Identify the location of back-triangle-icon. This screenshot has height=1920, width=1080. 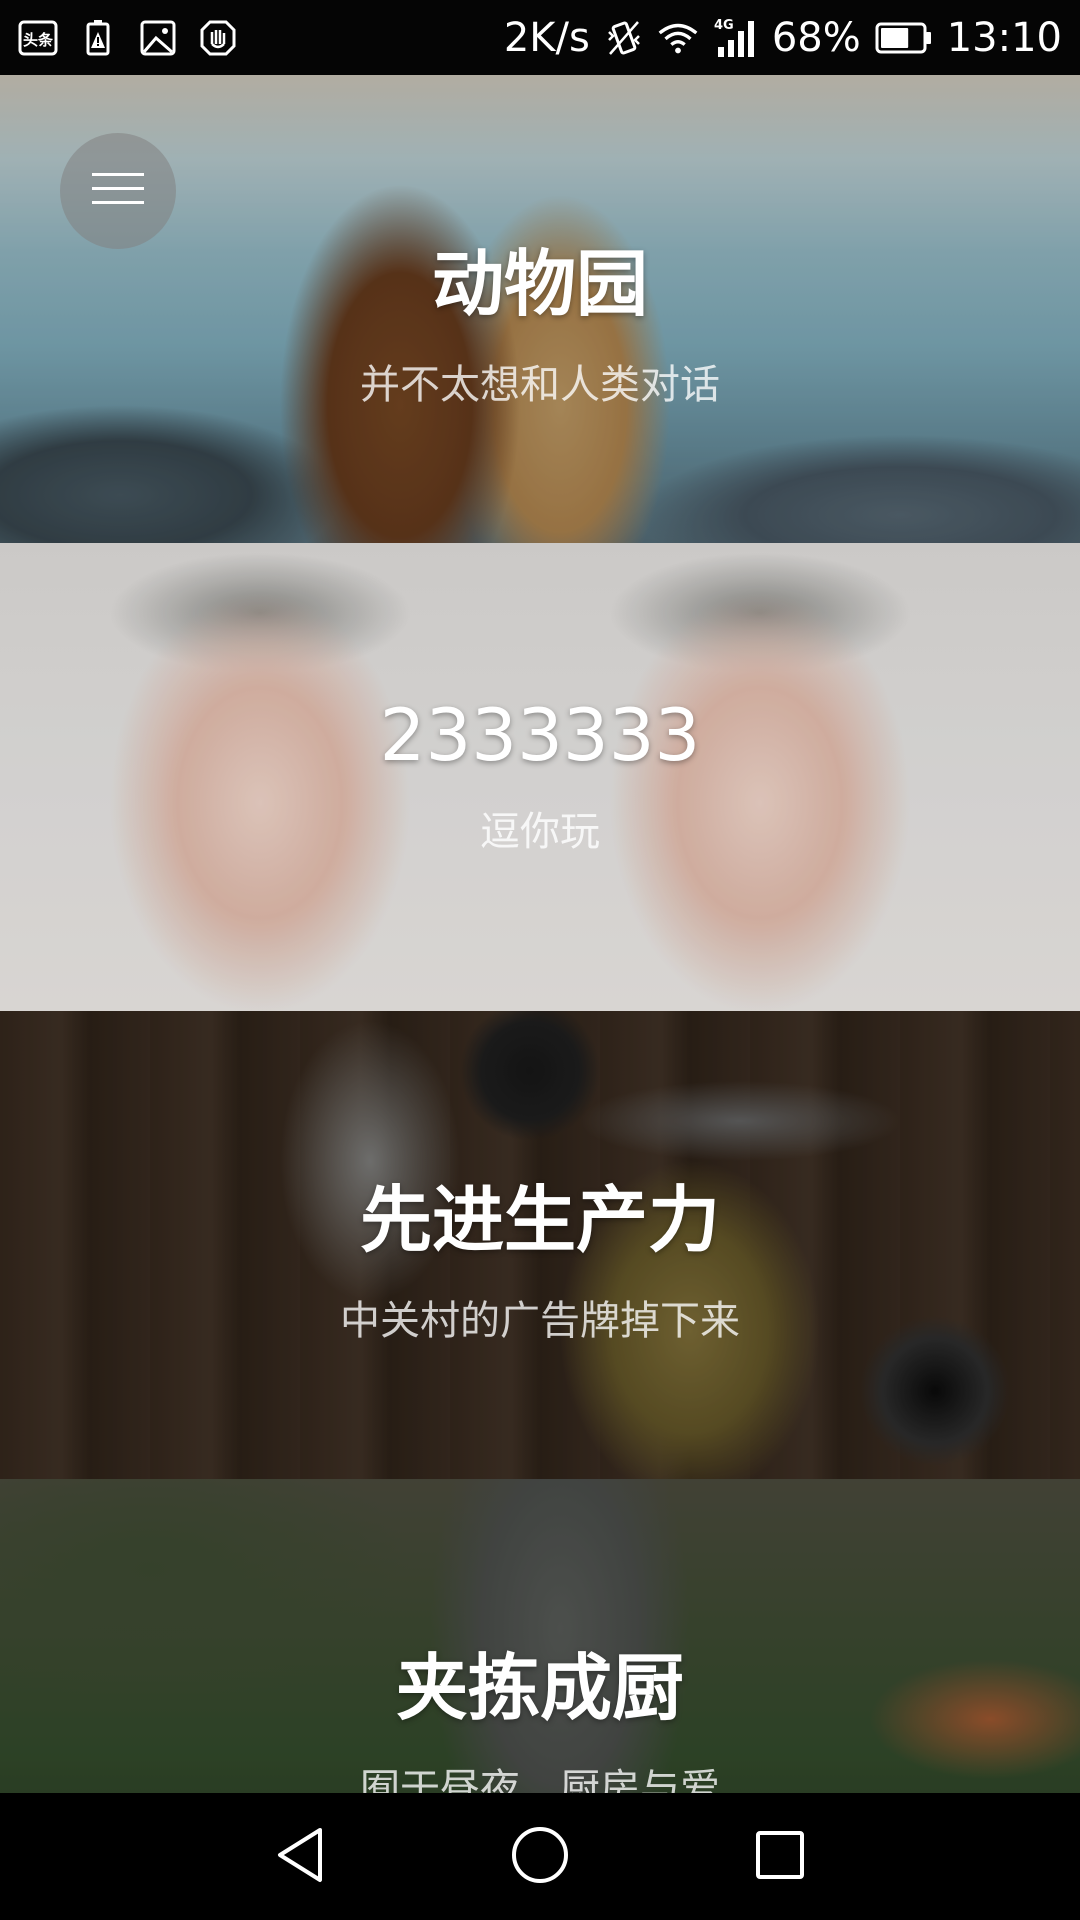
(300, 1857).